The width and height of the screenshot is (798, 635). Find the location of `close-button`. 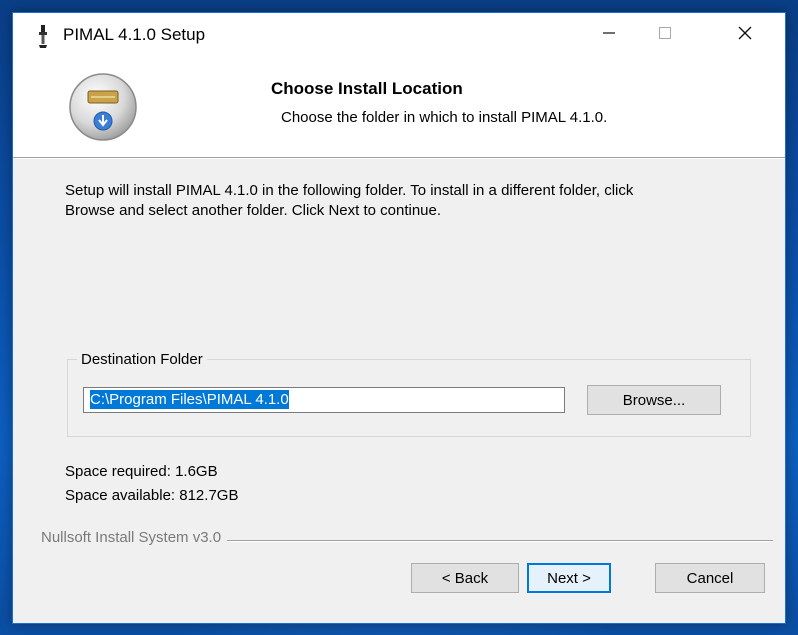

close-button is located at coordinates (745, 35).